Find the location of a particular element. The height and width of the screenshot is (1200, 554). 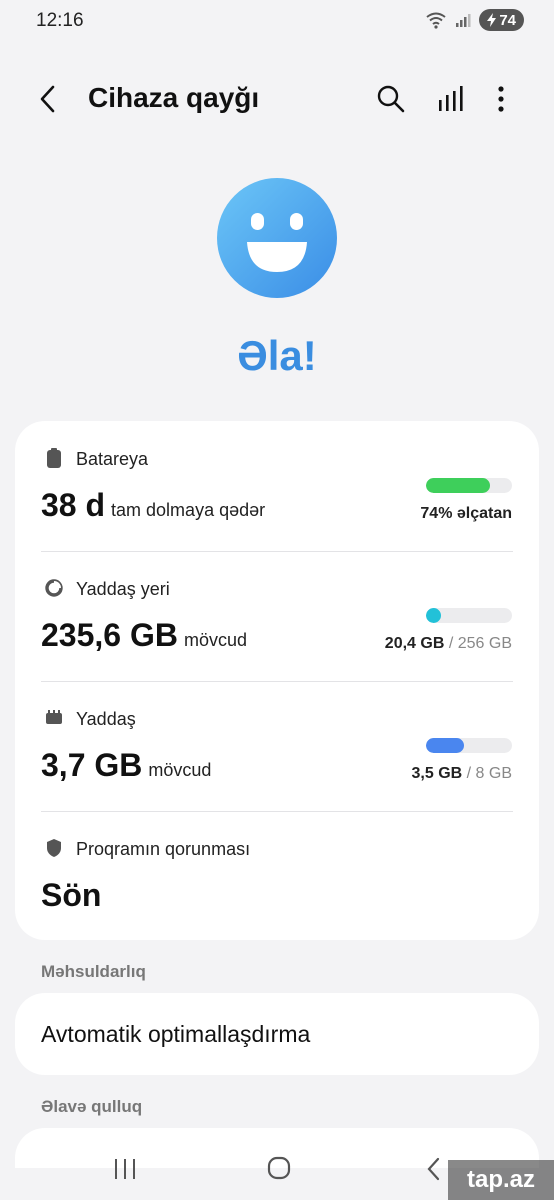

battery-value: 38 d tam dolmaya qədər is located at coordinates (153, 505).